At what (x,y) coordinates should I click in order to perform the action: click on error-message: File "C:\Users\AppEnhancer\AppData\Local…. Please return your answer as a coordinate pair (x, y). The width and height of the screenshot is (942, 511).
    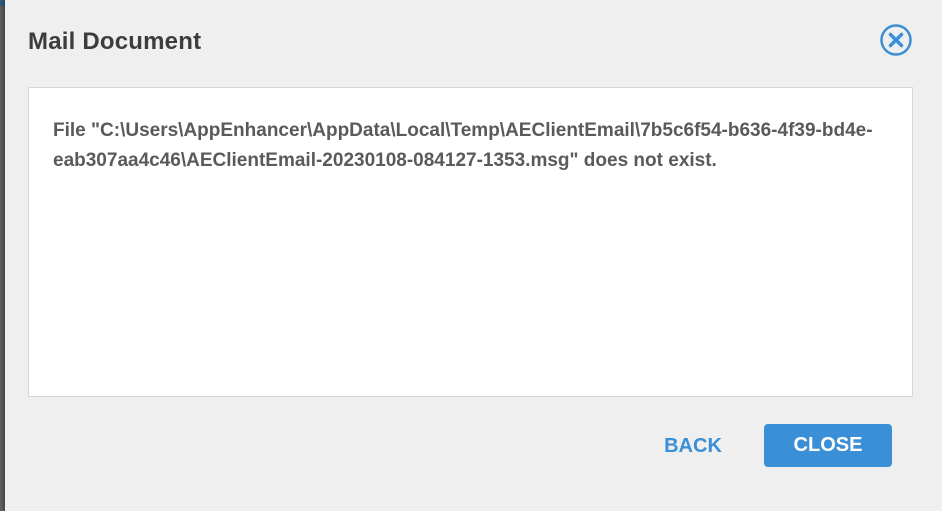
    Looking at the image, I should click on (463, 145).